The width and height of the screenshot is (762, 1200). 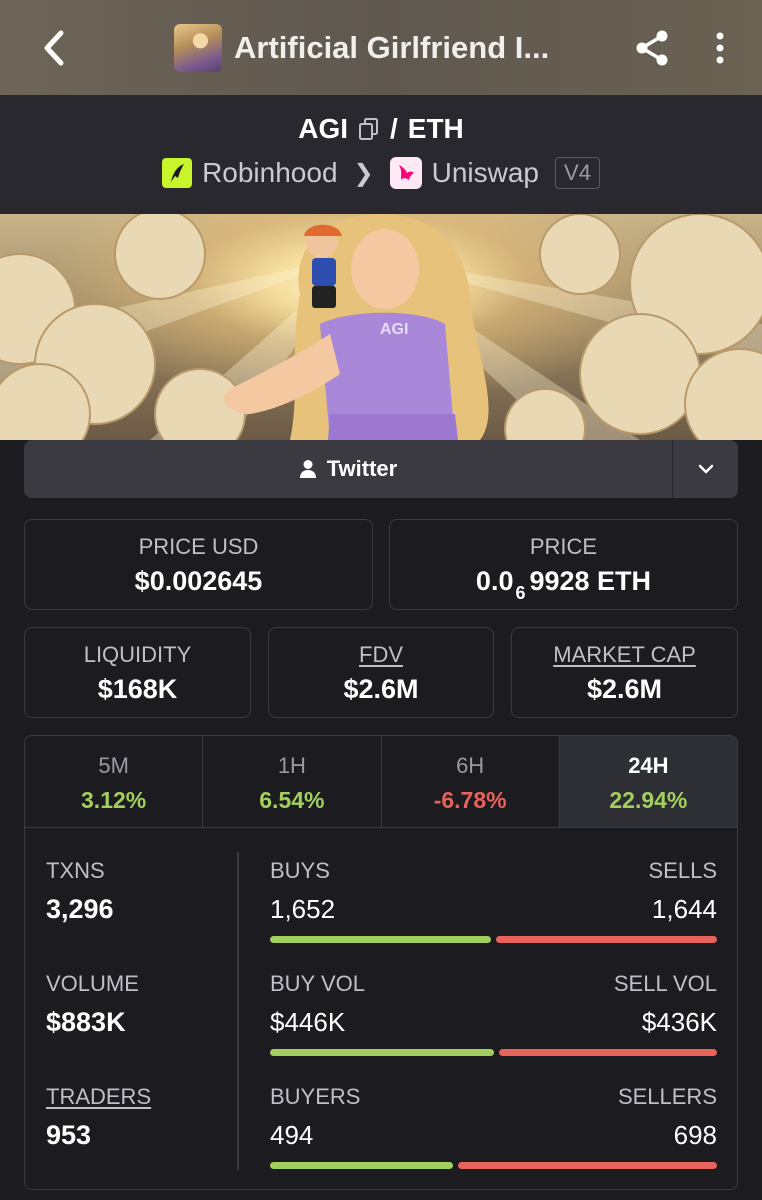 What do you see at coordinates (493, 1013) in the screenshot?
I see `volume-split: BUY VOL SELL VOL $446K $436K` at bounding box center [493, 1013].